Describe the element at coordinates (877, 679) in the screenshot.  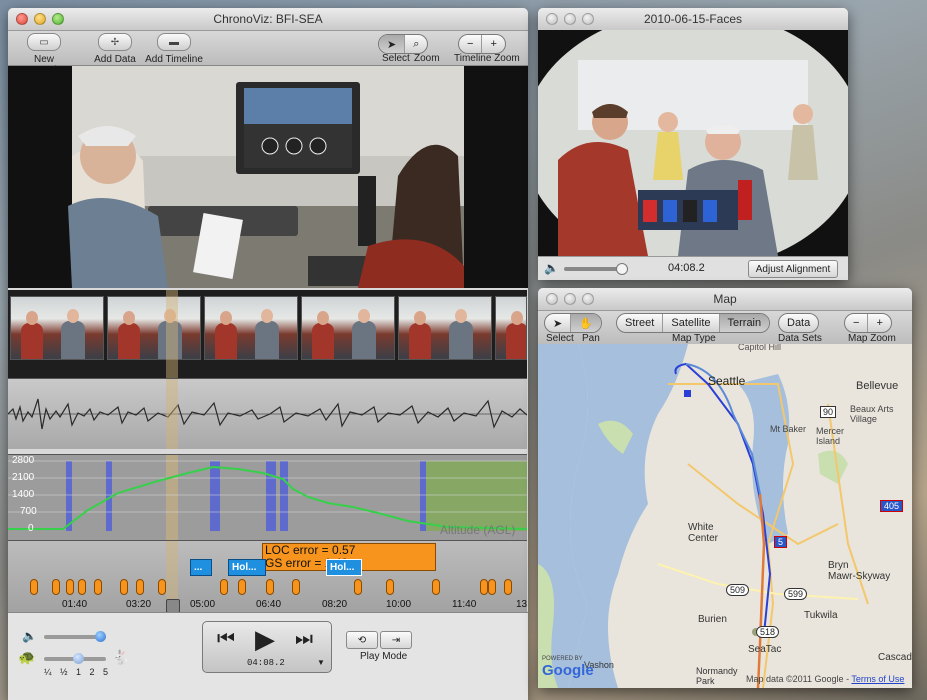
I see `terms-link: Terms of Use` at that location.